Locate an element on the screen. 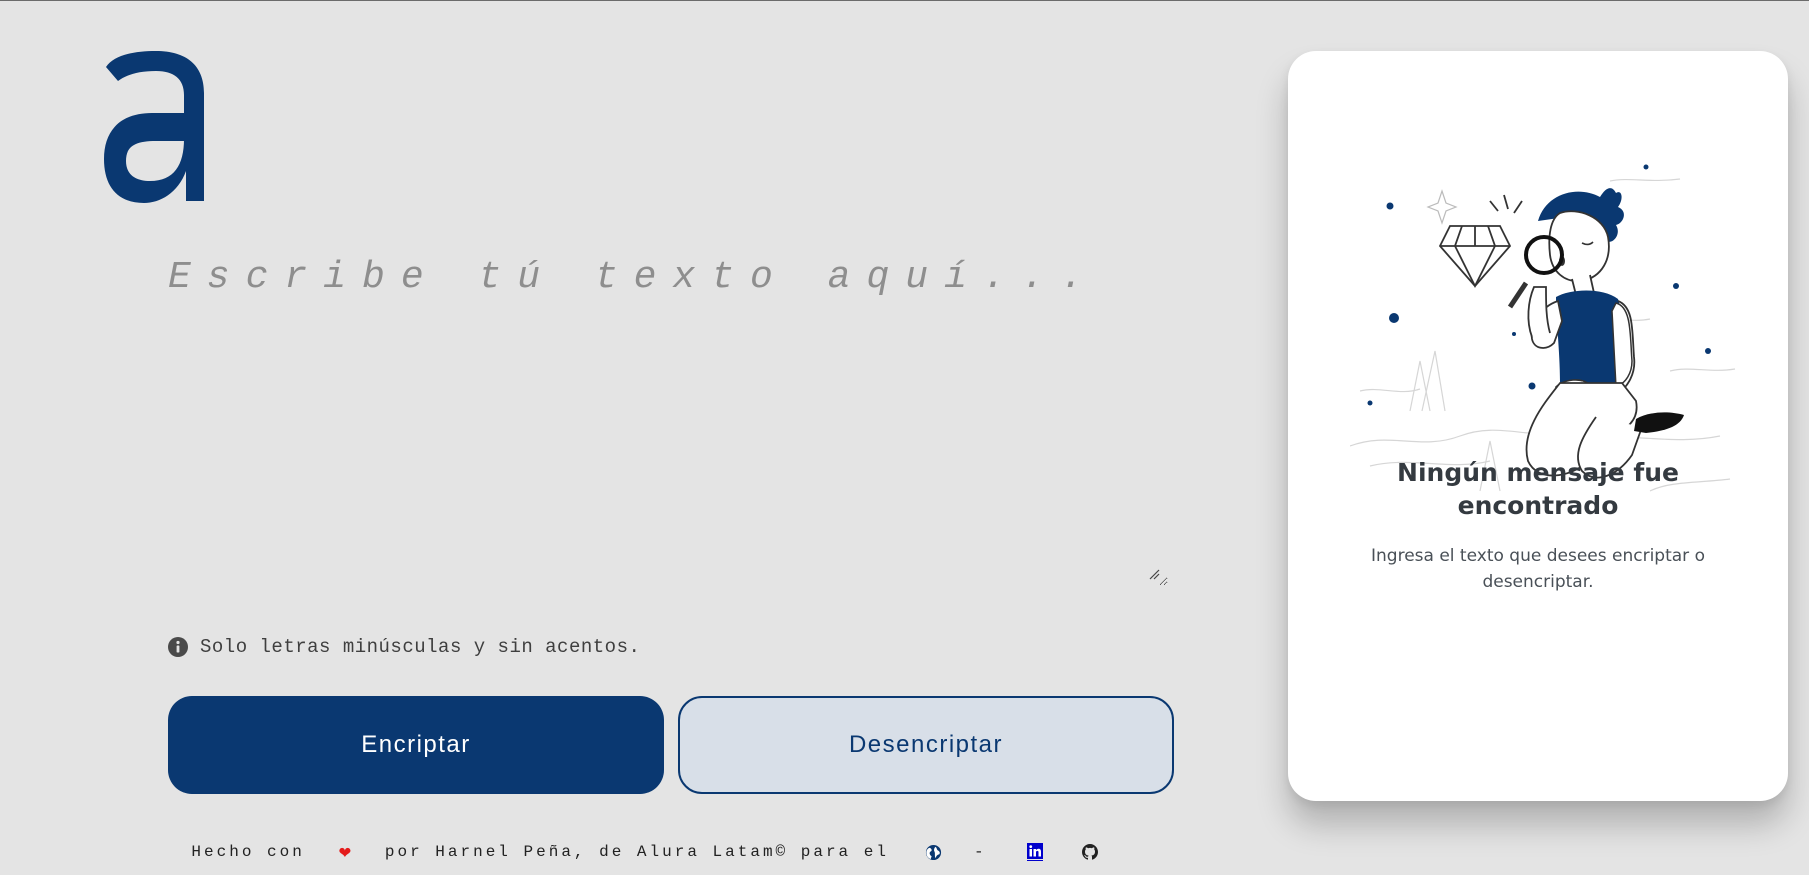 The width and height of the screenshot is (1809, 875). alura-logo is located at coordinates (154, 127).